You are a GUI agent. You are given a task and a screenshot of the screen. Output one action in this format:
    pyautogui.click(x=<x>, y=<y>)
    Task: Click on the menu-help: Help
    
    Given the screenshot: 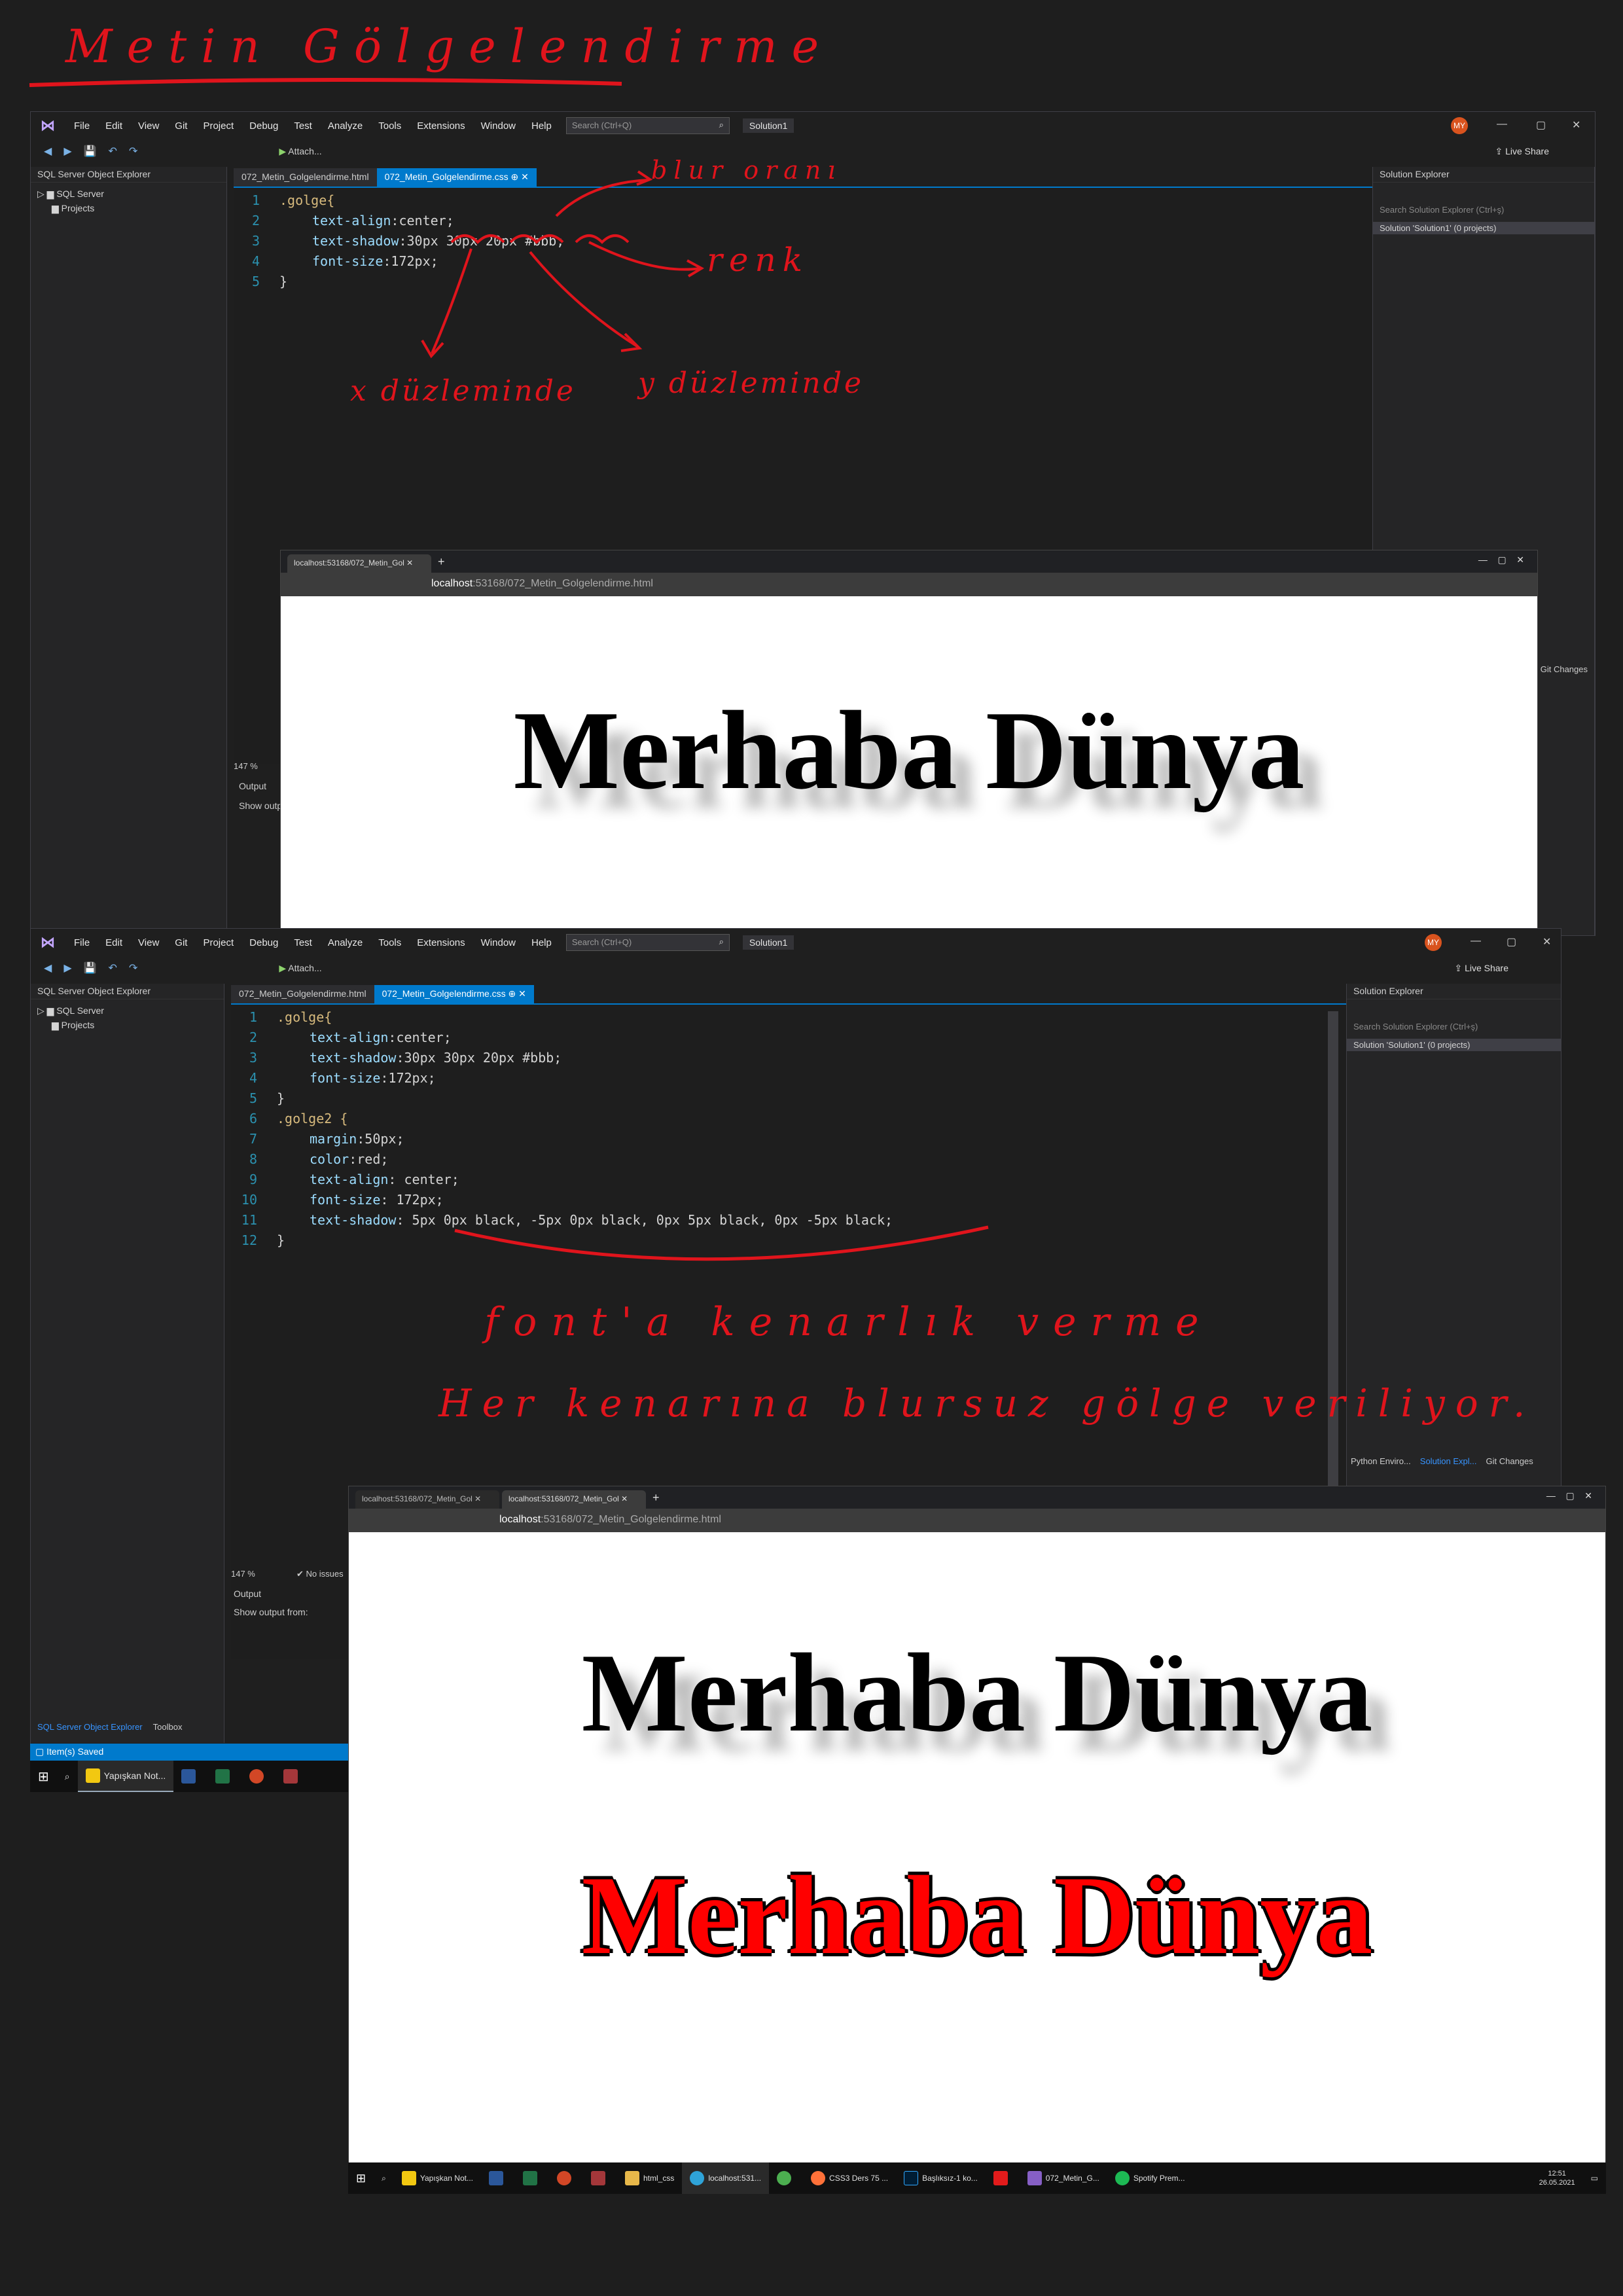 What is the action you would take?
    pyautogui.click(x=542, y=942)
    